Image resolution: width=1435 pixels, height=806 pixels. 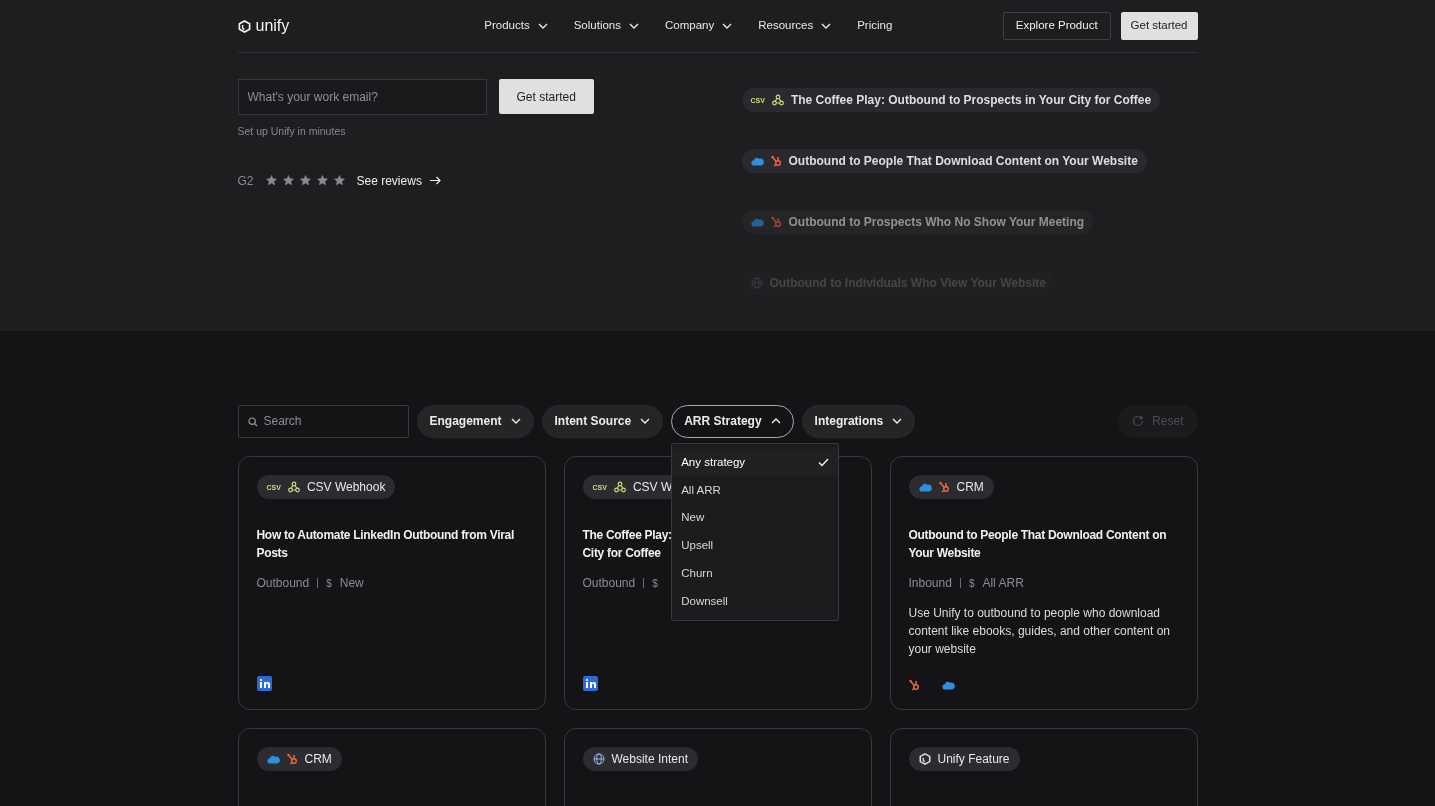 I want to click on explore-product-button: Explore Product, so click(x=1056, y=26).